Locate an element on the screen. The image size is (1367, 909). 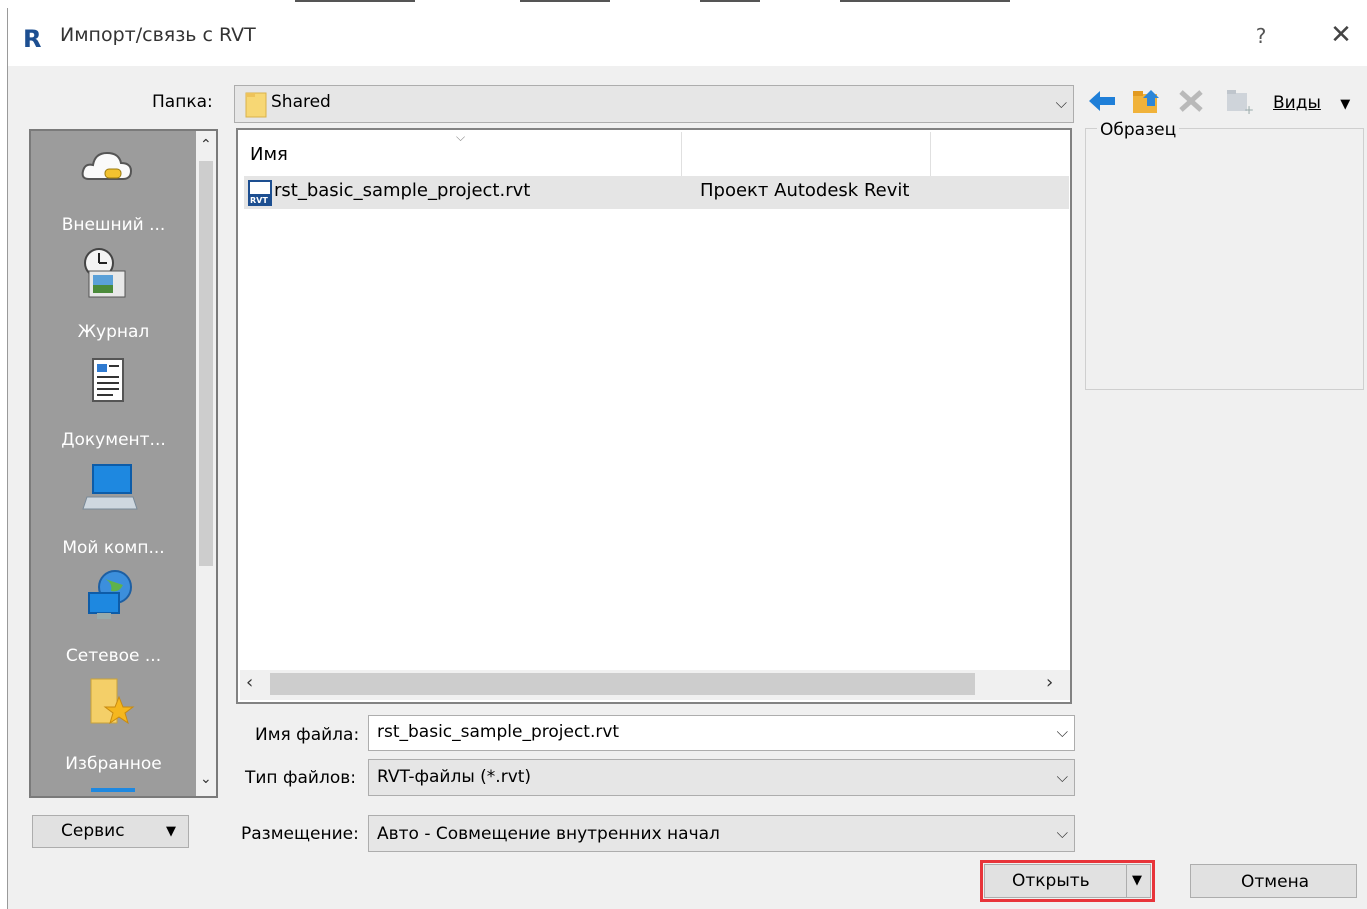
scroll-right-arrow-icon: › is located at coordinates (1049, 682).